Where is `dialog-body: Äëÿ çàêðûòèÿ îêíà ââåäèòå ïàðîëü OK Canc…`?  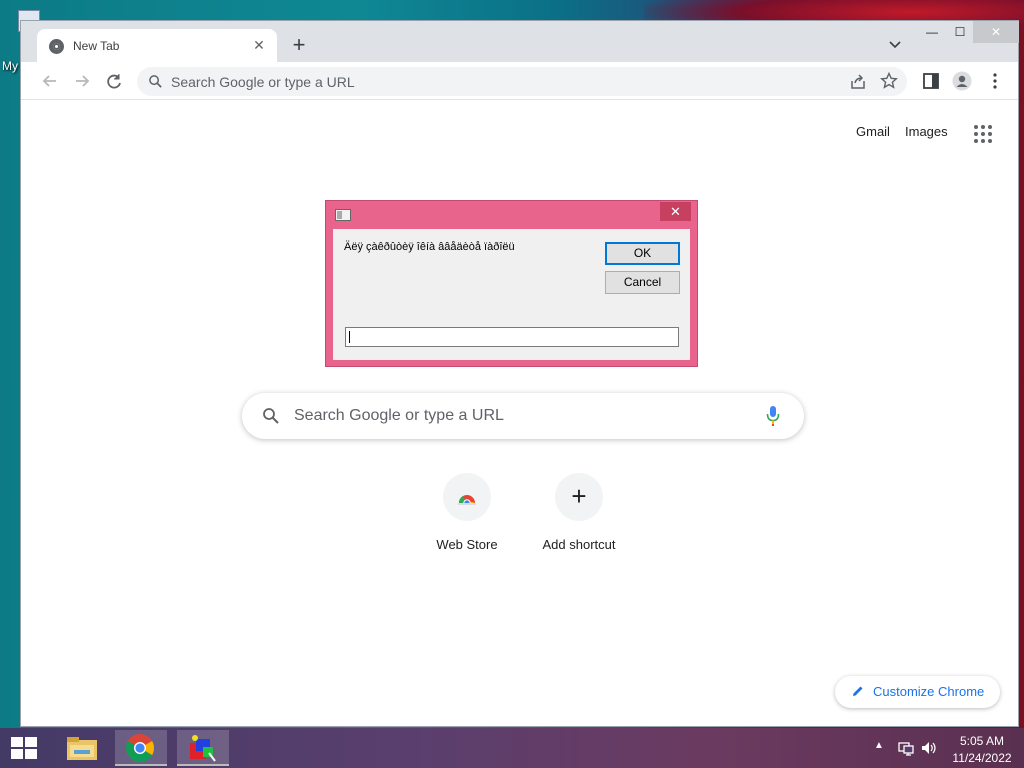
dialog-body: Äëÿ çàêðûòèÿ îêíà ââåäèòå ïàðîëü OK Canc… is located at coordinates (511, 294).